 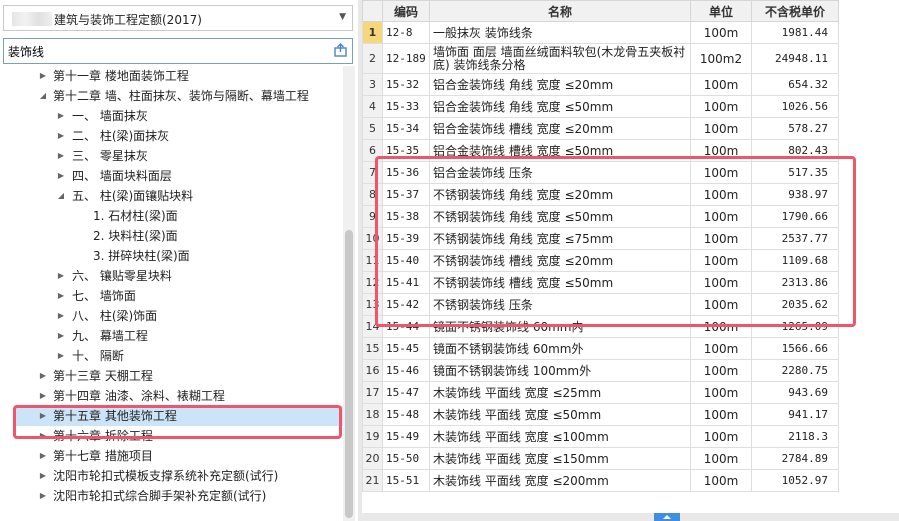 I want to click on tree-node: ▶ 第十三章 天棚工程, so click(x=170, y=376).